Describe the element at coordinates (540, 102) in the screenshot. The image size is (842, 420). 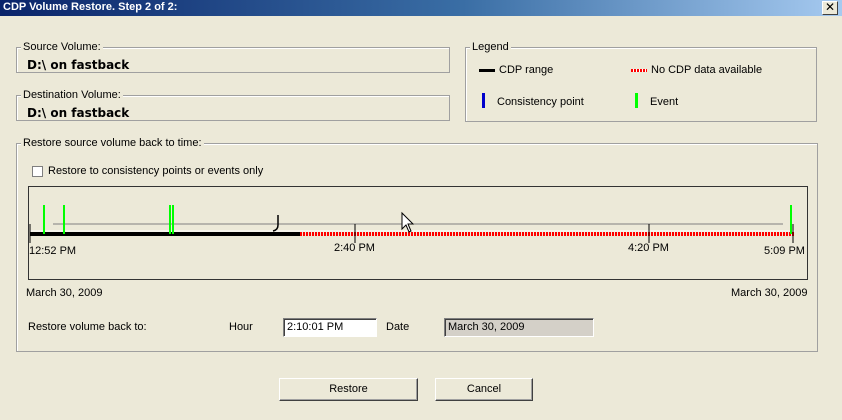
I see `legend-consistency-point: Consistency point` at that location.